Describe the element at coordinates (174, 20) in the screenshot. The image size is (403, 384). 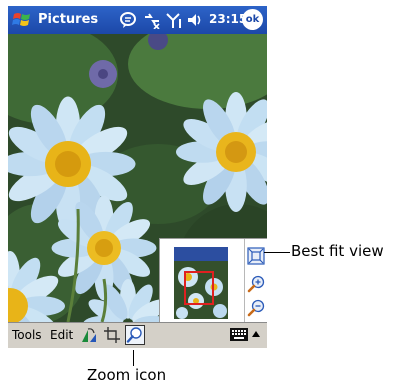
I see `signal-icon` at that location.